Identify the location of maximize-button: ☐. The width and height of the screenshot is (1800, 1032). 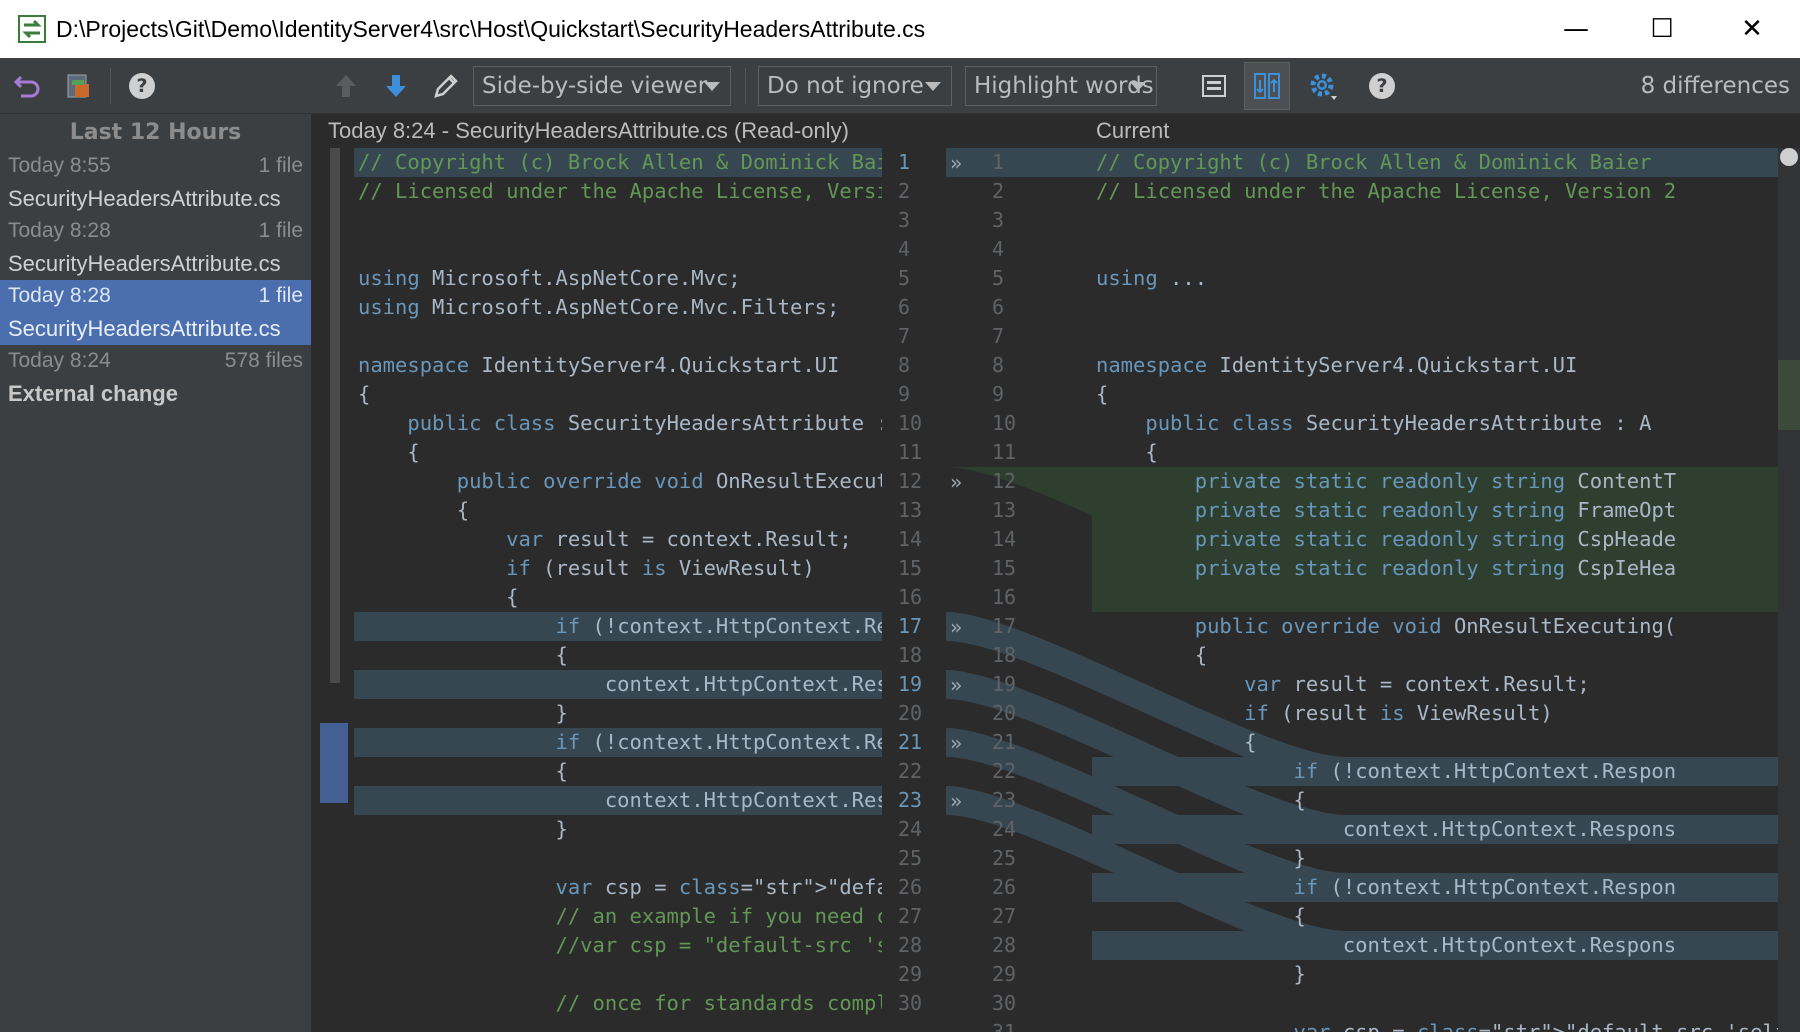
(1662, 29).